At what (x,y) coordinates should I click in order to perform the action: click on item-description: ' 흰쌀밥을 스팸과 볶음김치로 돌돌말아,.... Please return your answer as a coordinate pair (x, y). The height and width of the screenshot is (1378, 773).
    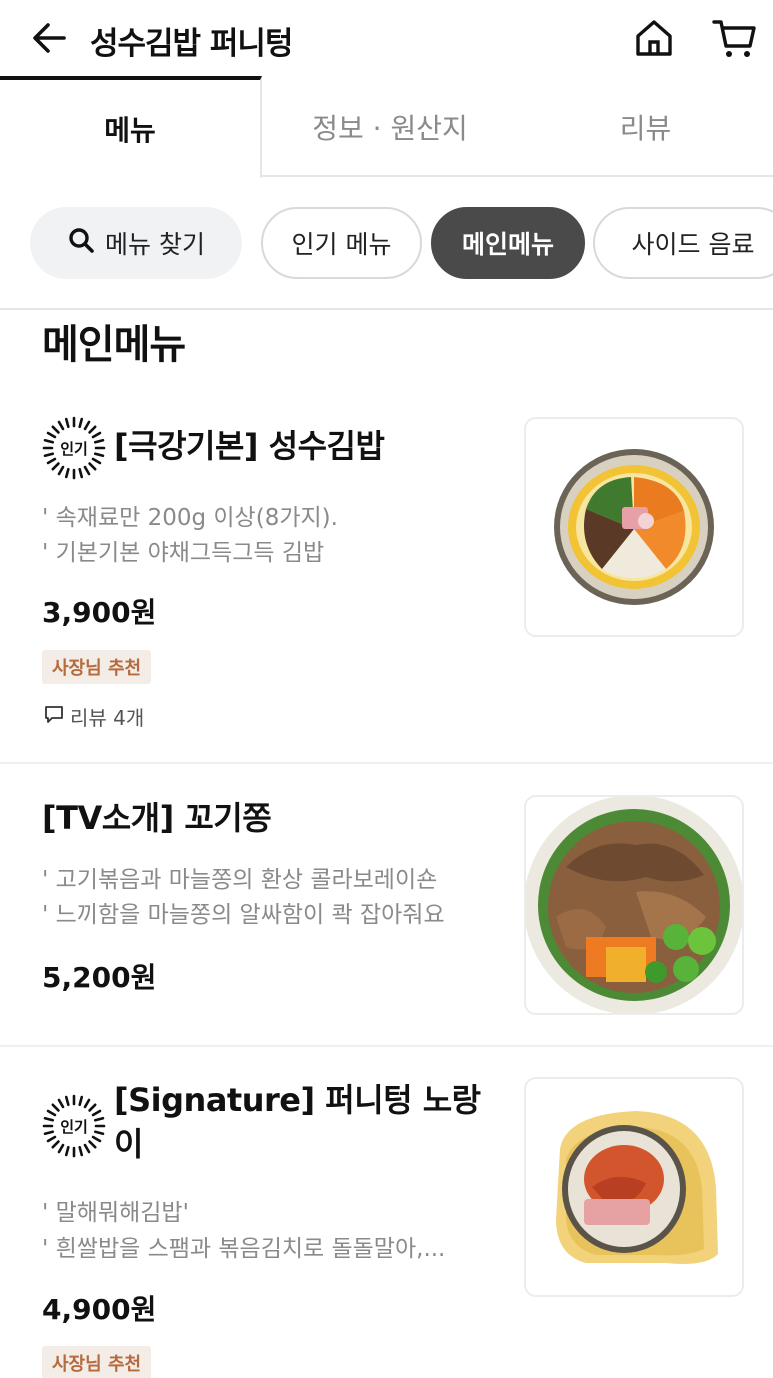
    Looking at the image, I should click on (244, 1249).